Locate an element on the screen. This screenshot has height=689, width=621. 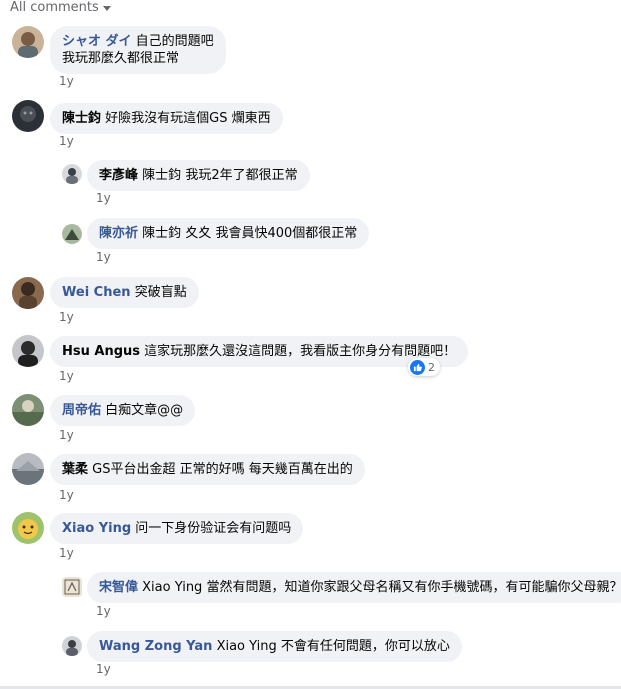
comment-text: 突破盲點 is located at coordinates (160, 292).